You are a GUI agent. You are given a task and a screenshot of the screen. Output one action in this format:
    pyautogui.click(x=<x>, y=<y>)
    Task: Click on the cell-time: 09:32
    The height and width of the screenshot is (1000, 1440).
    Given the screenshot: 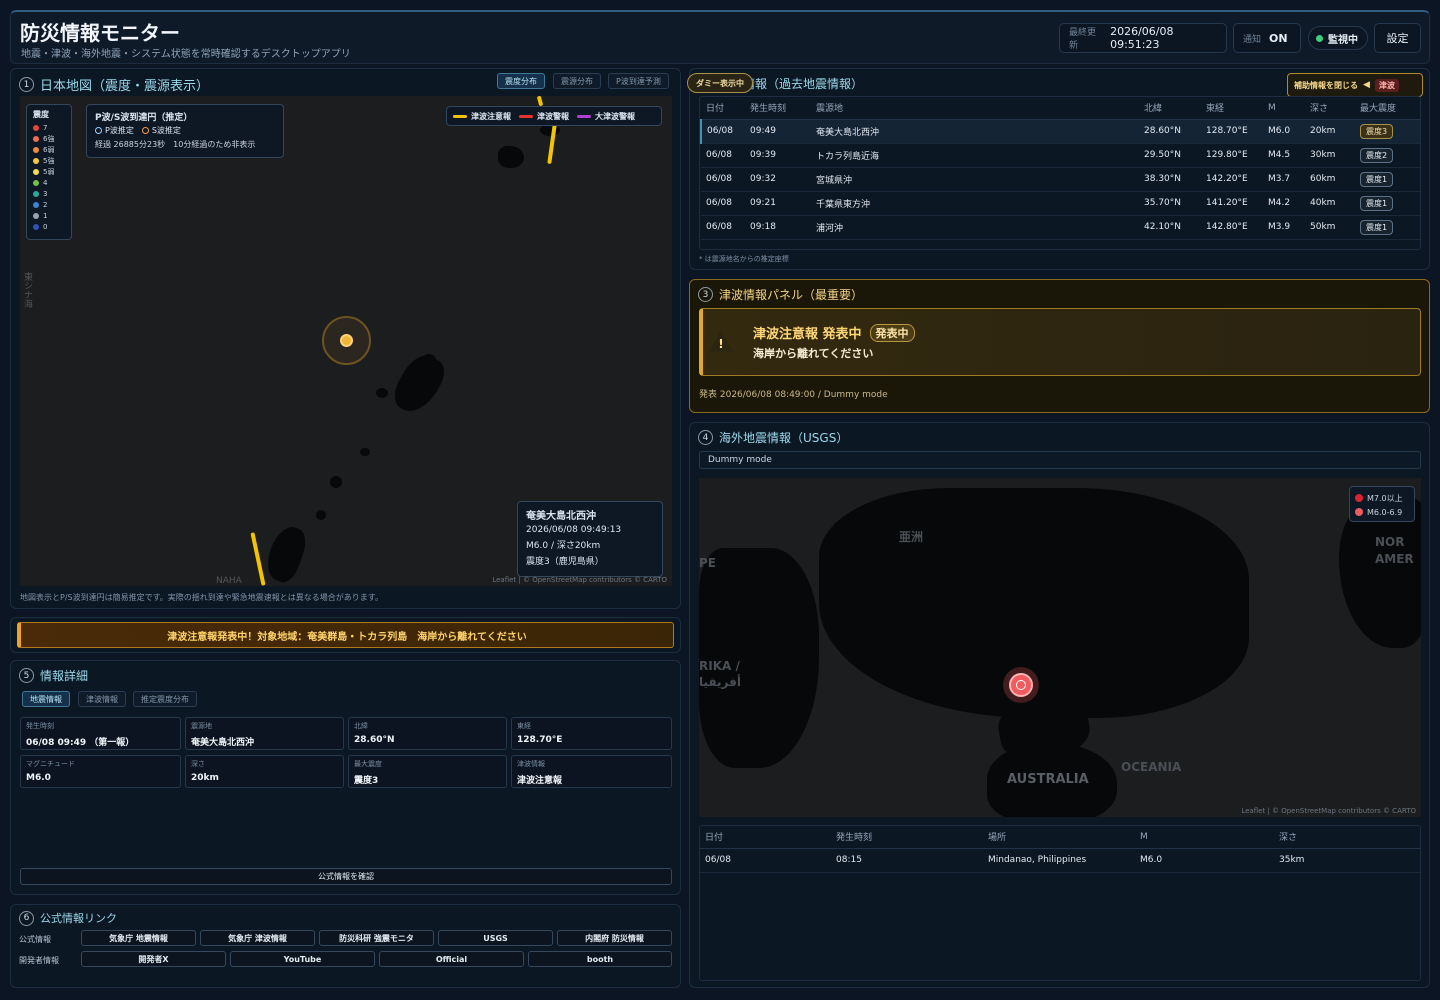 What is the action you would take?
    pyautogui.click(x=778, y=179)
    